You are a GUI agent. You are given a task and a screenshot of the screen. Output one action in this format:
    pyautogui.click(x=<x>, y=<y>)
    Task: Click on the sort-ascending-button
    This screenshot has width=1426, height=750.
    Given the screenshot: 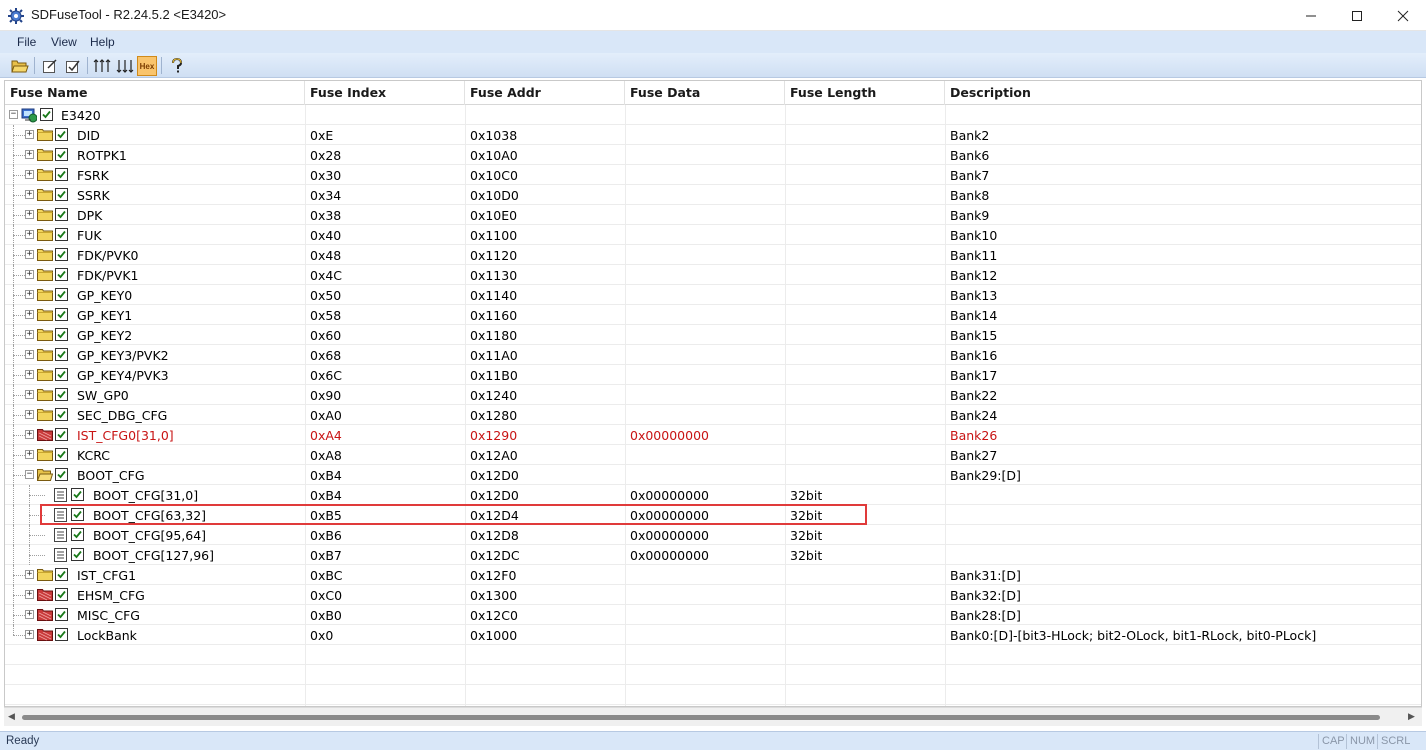 What is the action you would take?
    pyautogui.click(x=102, y=66)
    